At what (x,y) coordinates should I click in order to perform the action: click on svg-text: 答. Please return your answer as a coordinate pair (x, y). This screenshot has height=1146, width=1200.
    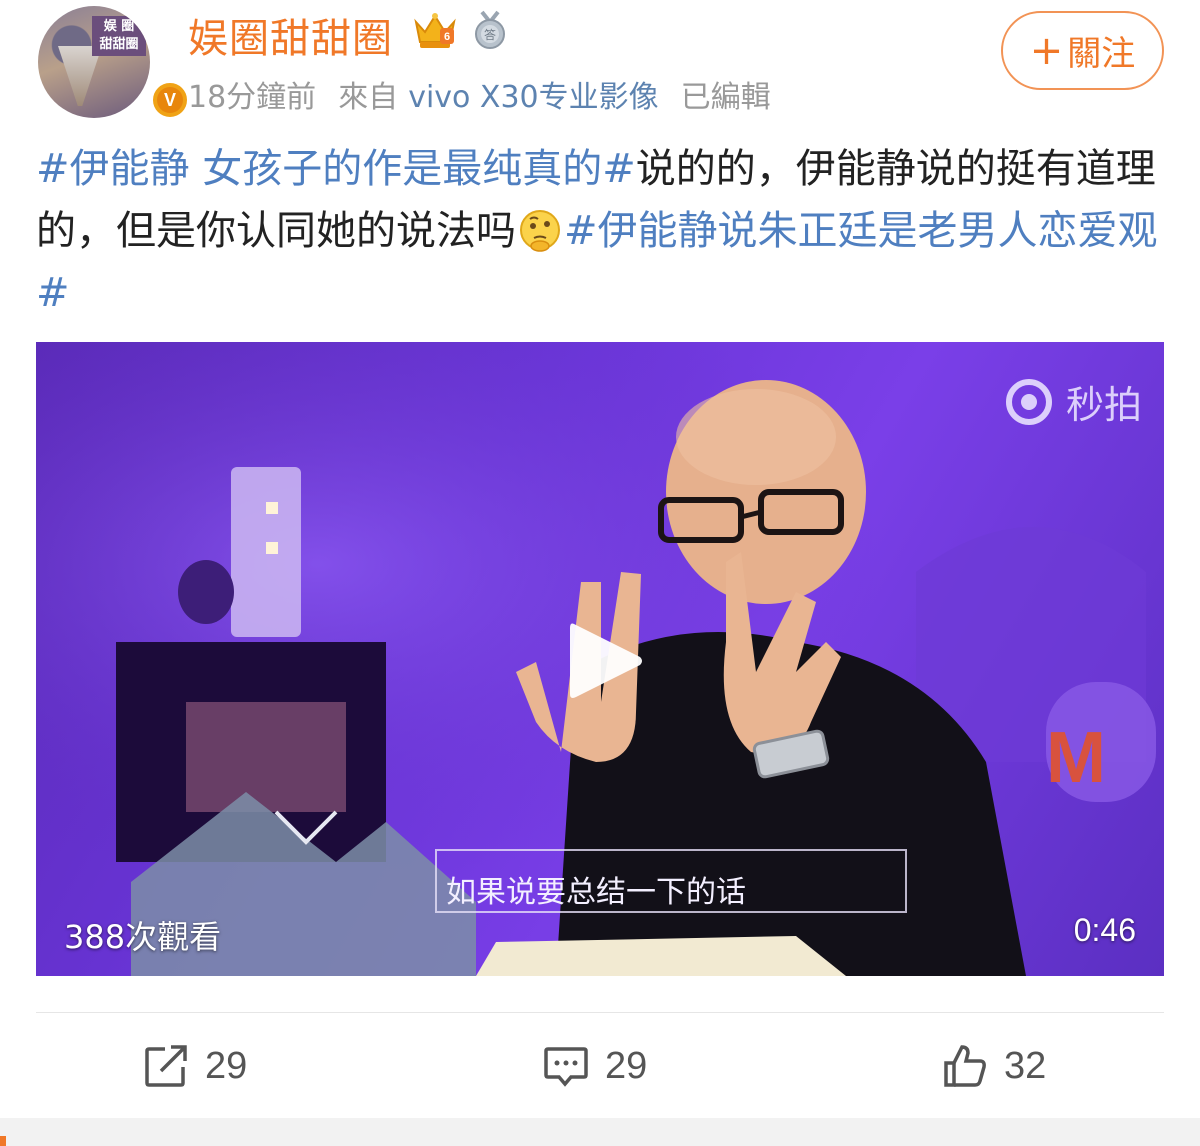
    Looking at the image, I should click on (490, 34).